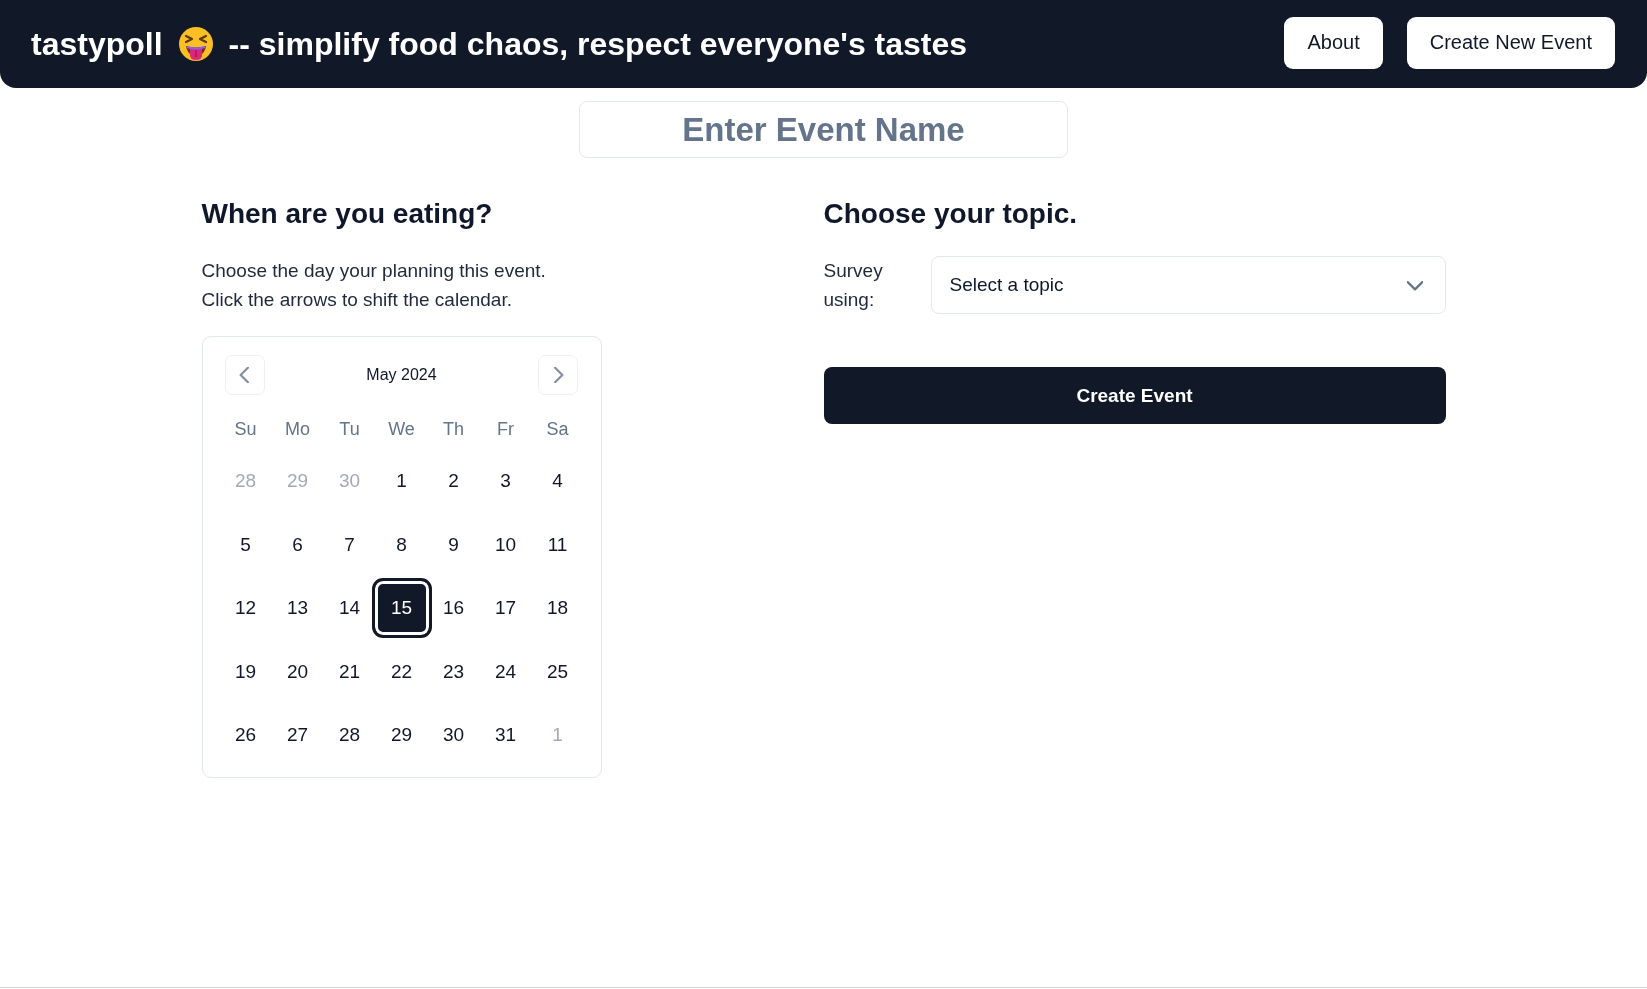  Describe the element at coordinates (557, 544) in the screenshot. I see `calendar-day: 11` at that location.